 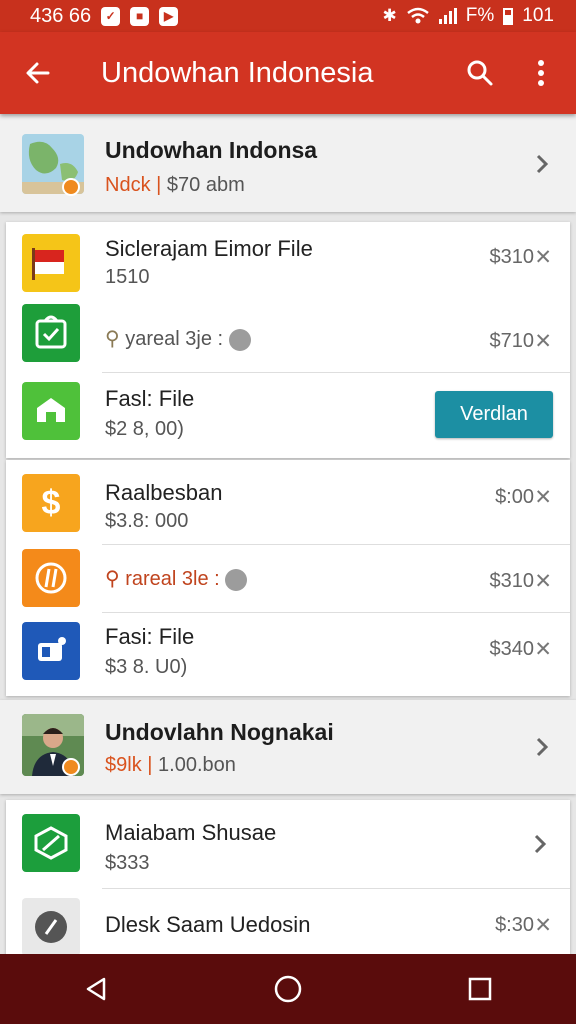 I want to click on circle-slash-icon, so click(x=51, y=578).